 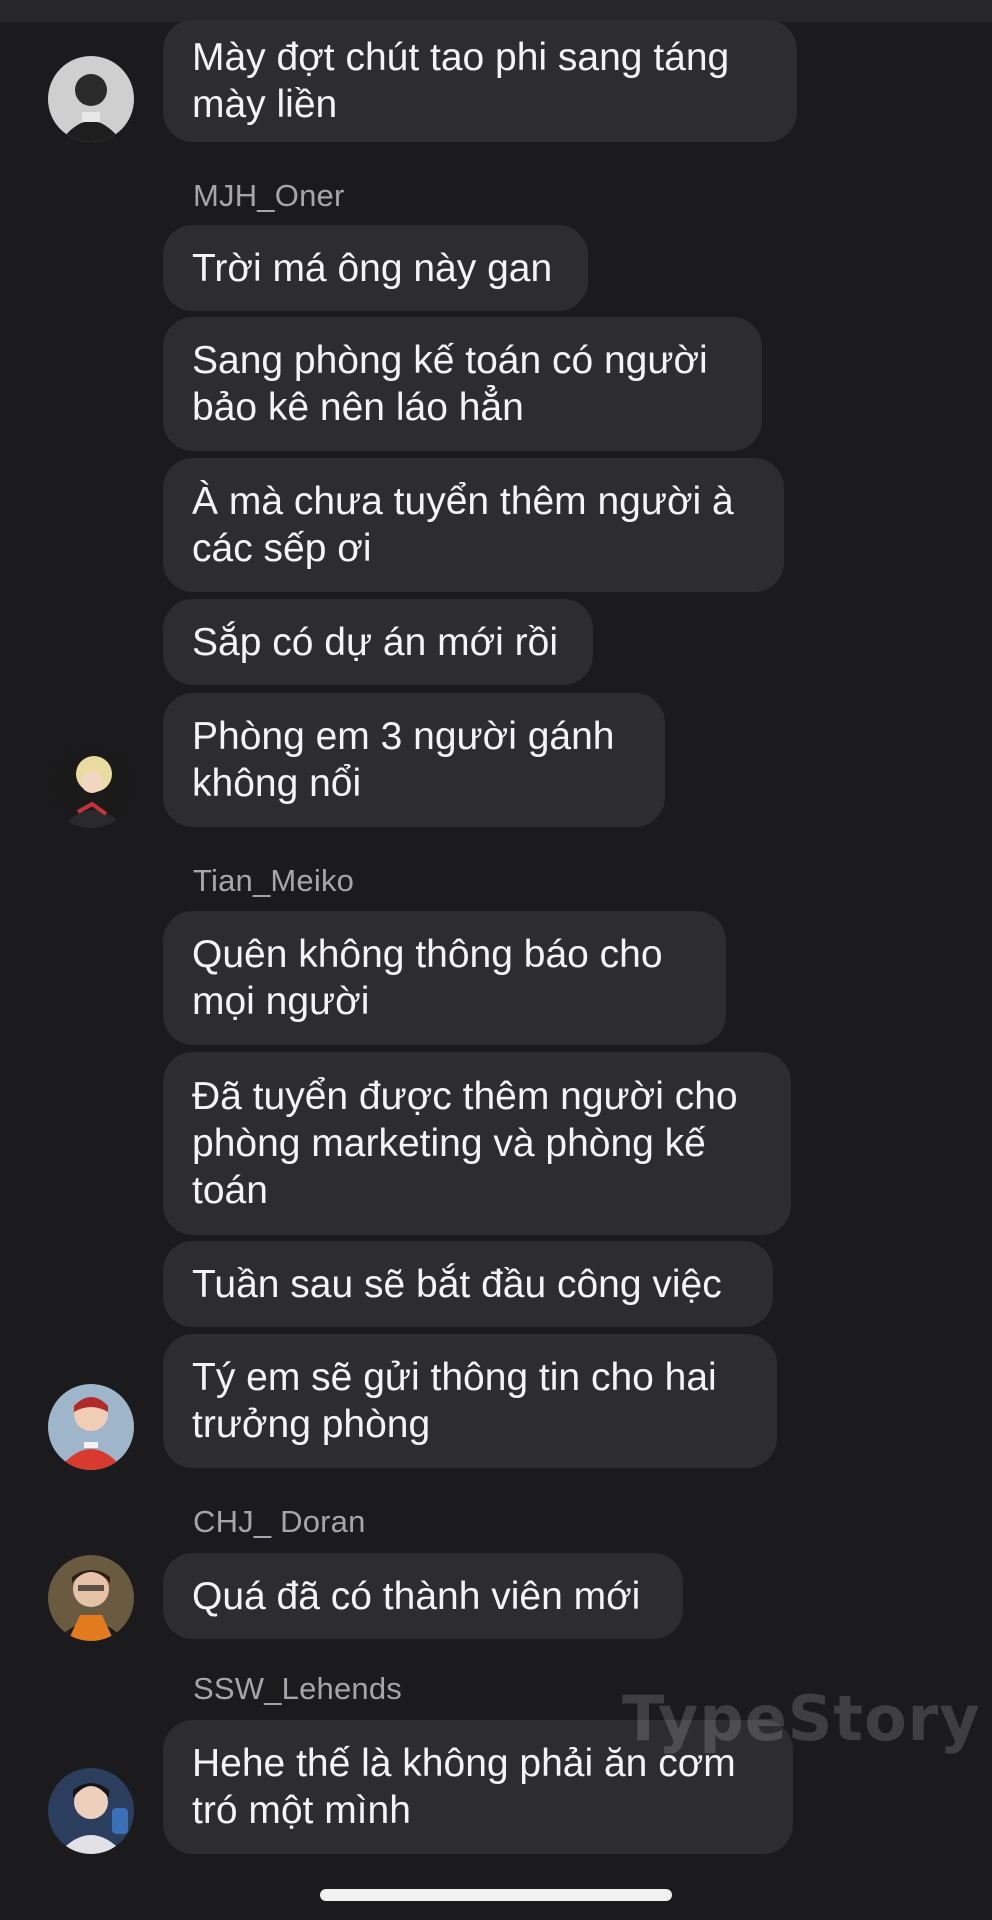 What do you see at coordinates (269, 195) in the screenshot?
I see `sender-name: MJH_Oner` at bounding box center [269, 195].